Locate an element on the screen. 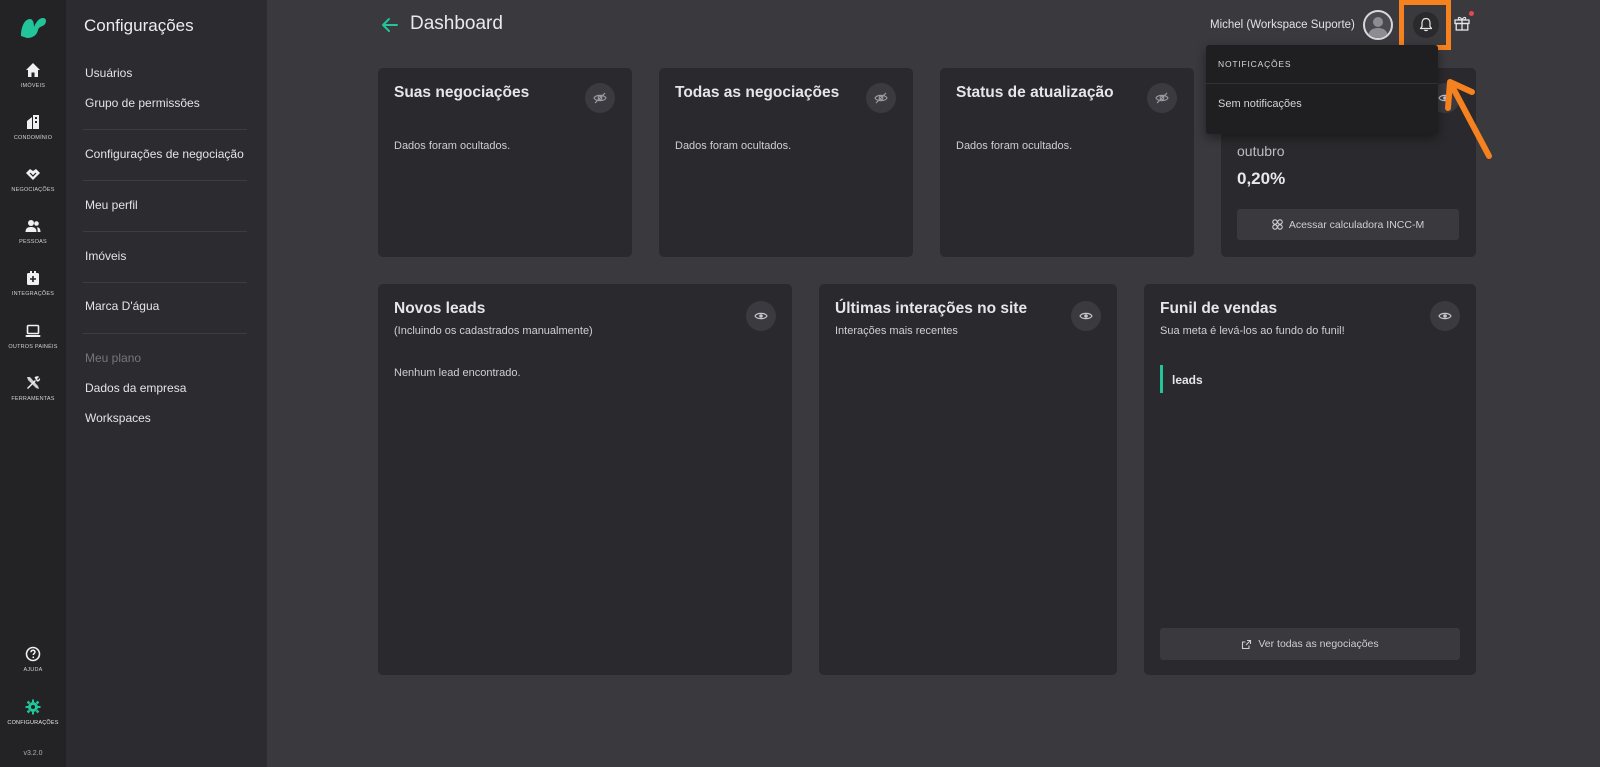 This screenshot has height=767, width=1600. funnel-stage-bar is located at coordinates (1161, 379).